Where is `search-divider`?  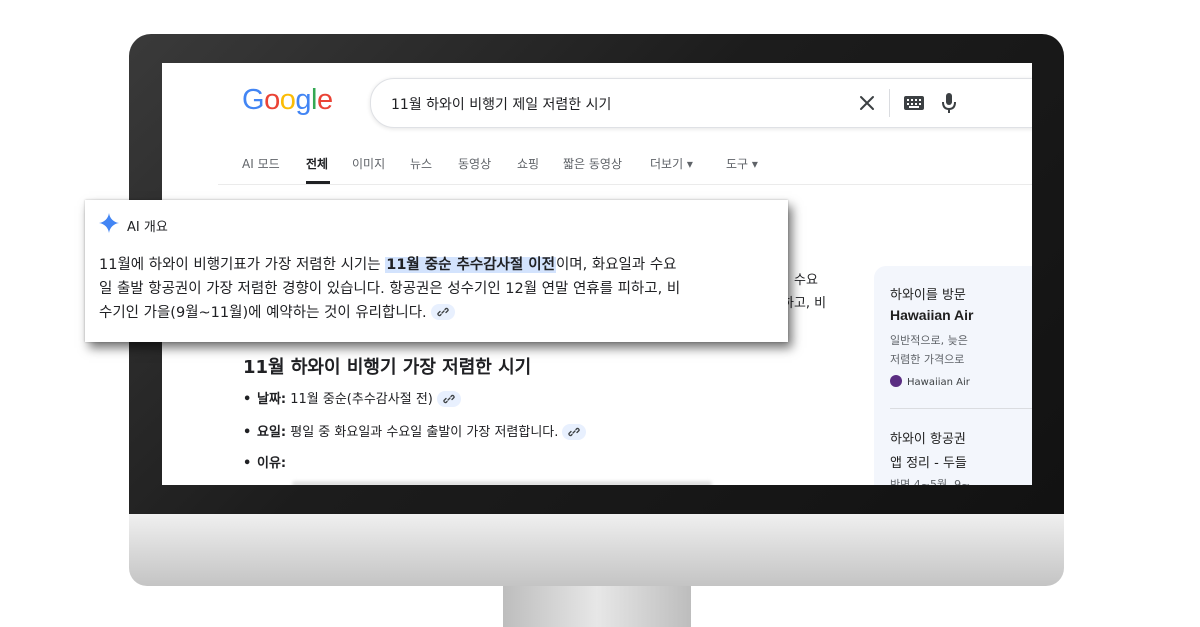
search-divider is located at coordinates (889, 103).